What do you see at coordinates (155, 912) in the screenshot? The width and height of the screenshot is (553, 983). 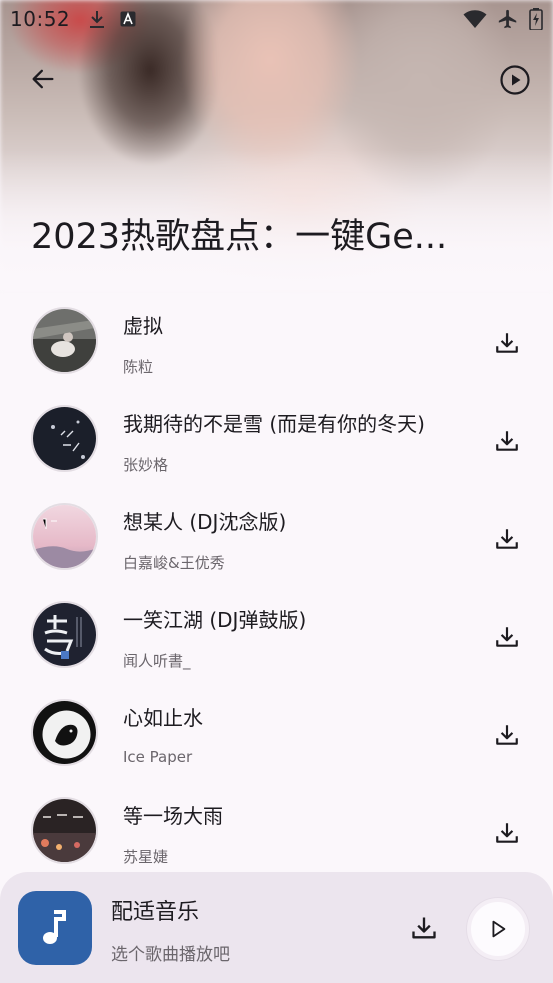 I see `player-title: 配适音乐` at bounding box center [155, 912].